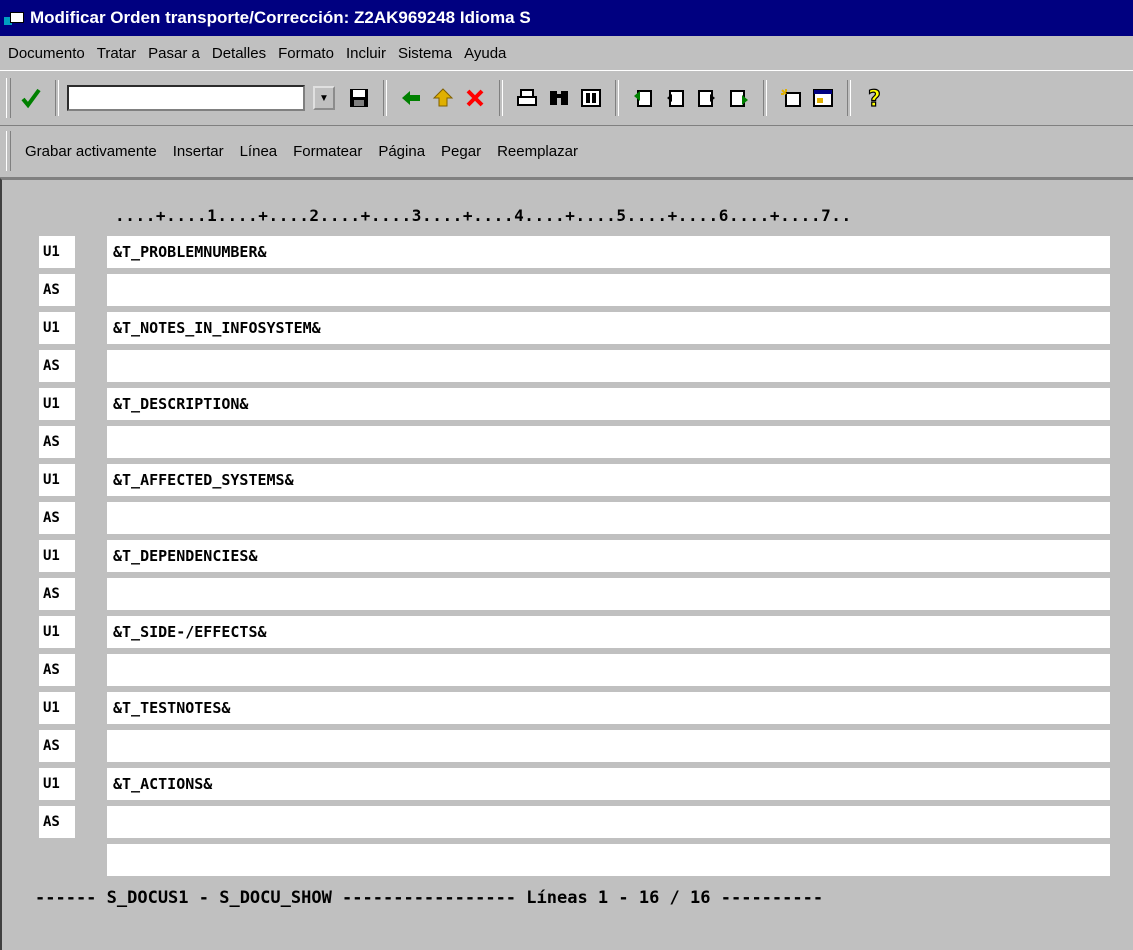 The image size is (1133, 950). I want to click on pegar-button: Pegar, so click(461, 151).